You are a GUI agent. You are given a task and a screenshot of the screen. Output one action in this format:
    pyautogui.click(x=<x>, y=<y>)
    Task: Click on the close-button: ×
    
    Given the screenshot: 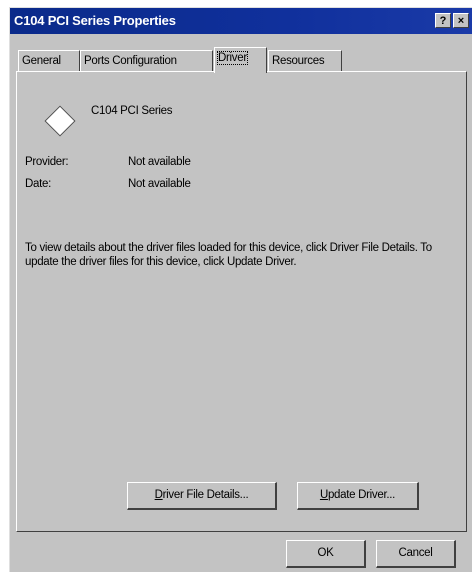 What is the action you would take?
    pyautogui.click(x=461, y=20)
    